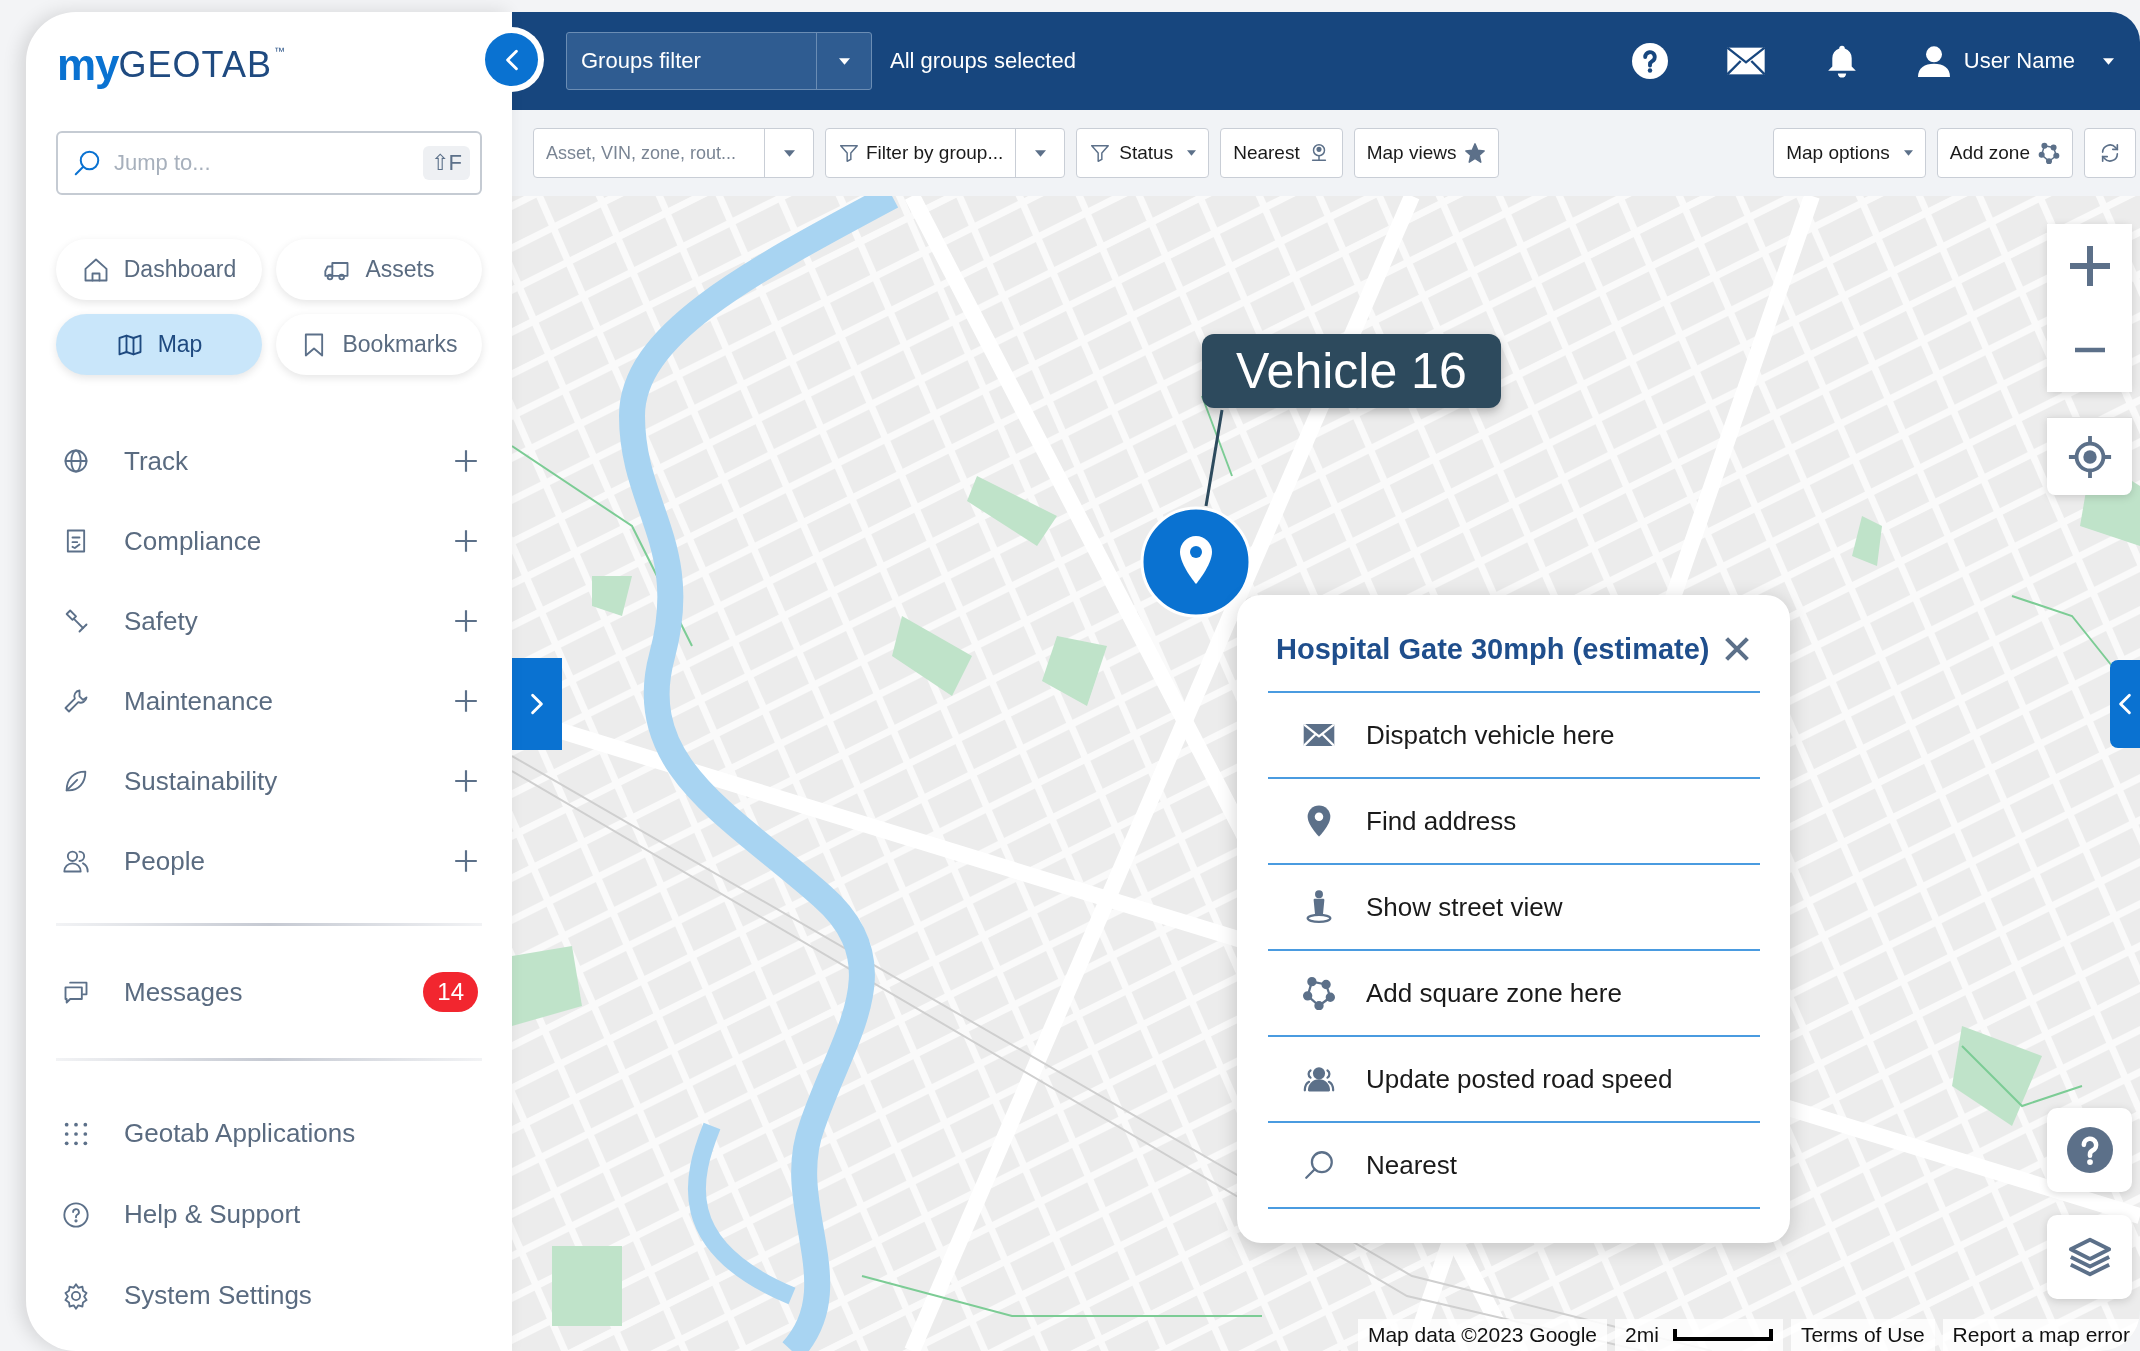  I want to click on user-icon, so click(1933, 61).